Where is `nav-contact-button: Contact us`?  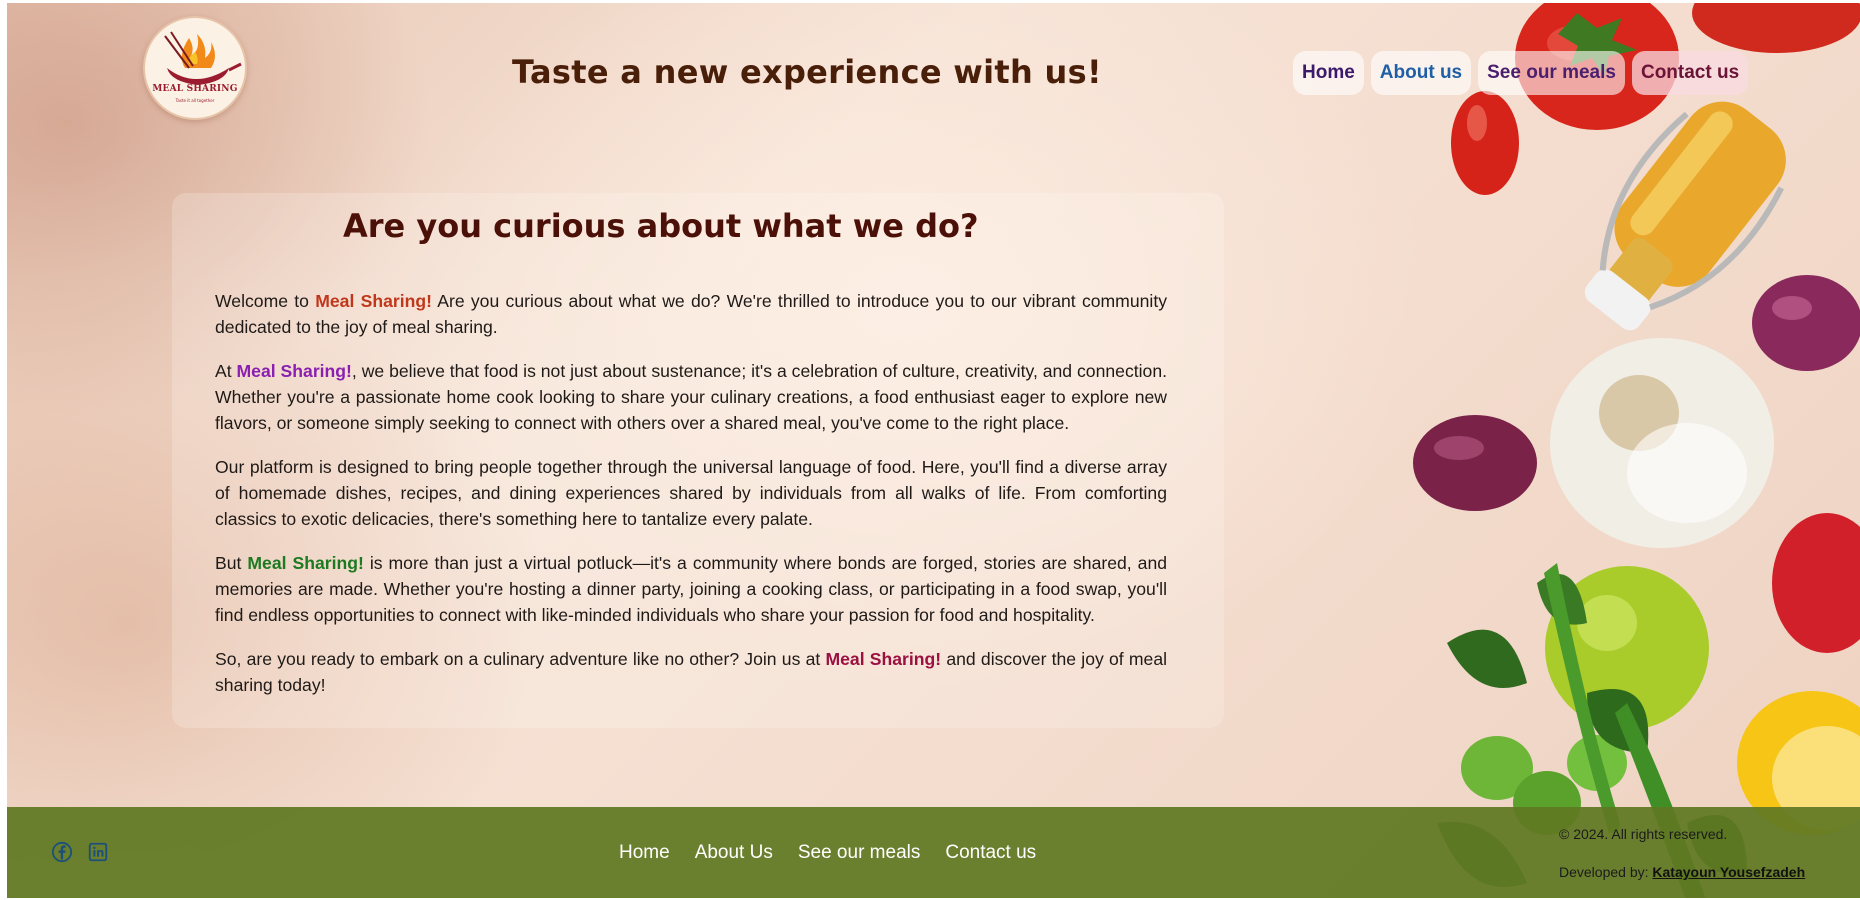
nav-contact-button: Contact us is located at coordinates (1690, 73).